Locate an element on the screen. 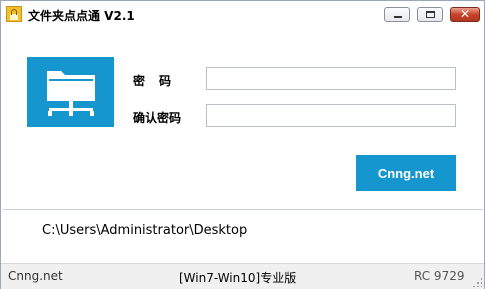 The image size is (485, 289). status-edition: [Win7-Win10]专业版 is located at coordinates (238, 278).